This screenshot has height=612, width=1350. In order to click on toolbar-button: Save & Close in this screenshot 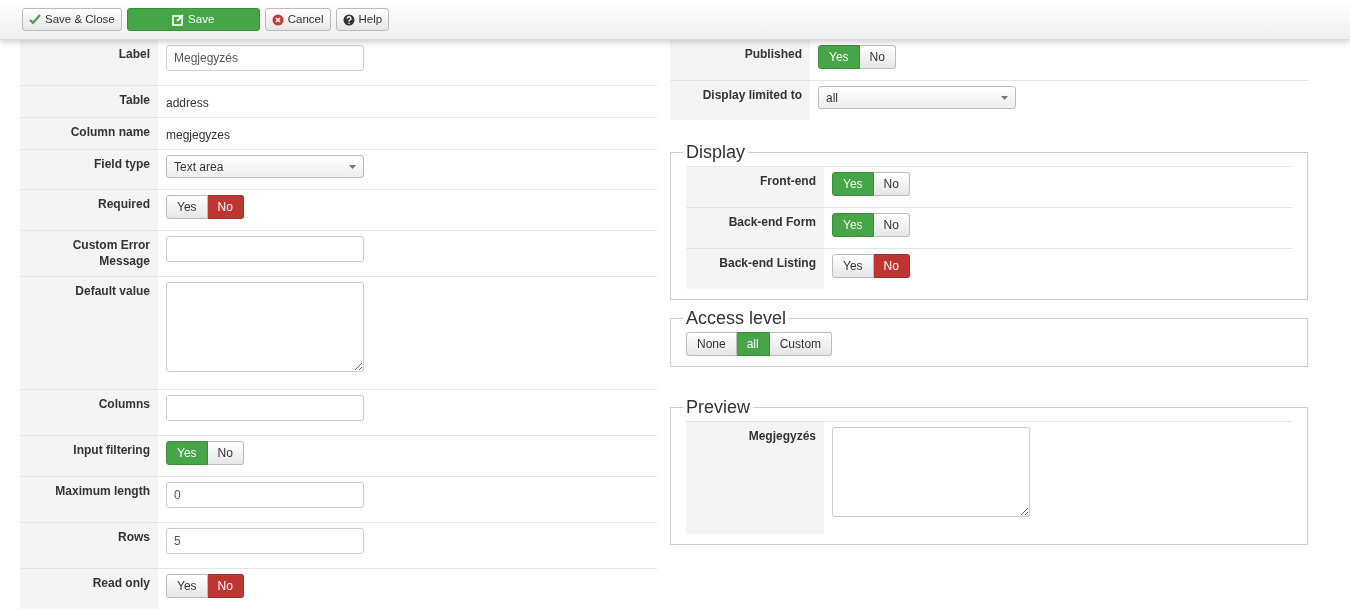, I will do `click(72, 19)`.